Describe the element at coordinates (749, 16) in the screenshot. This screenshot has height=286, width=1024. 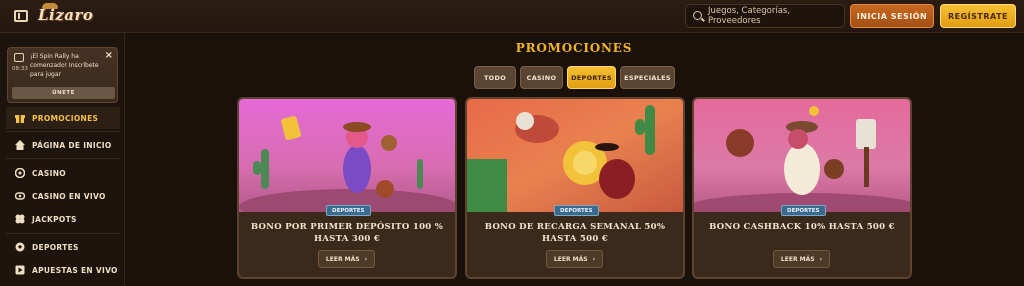
I see `search-placeholder: Juegos, Categorías, Proveedores` at that location.